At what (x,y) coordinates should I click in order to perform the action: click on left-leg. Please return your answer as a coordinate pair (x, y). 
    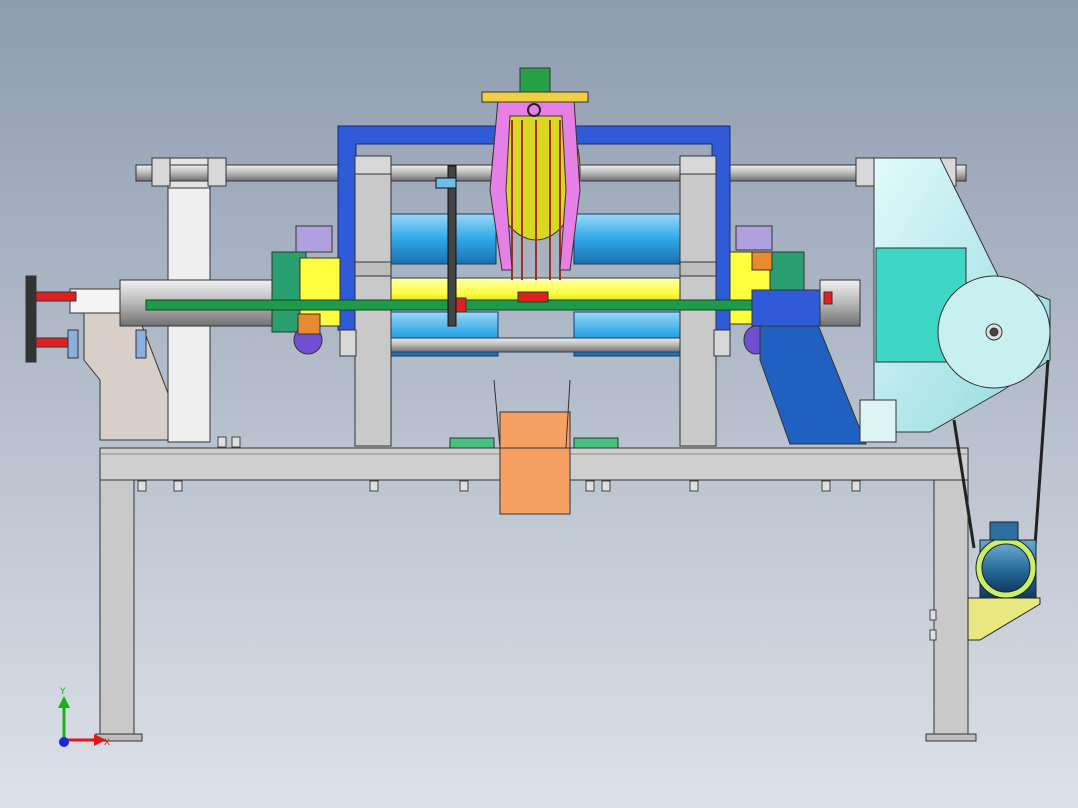
    Looking at the image, I should click on (117, 607).